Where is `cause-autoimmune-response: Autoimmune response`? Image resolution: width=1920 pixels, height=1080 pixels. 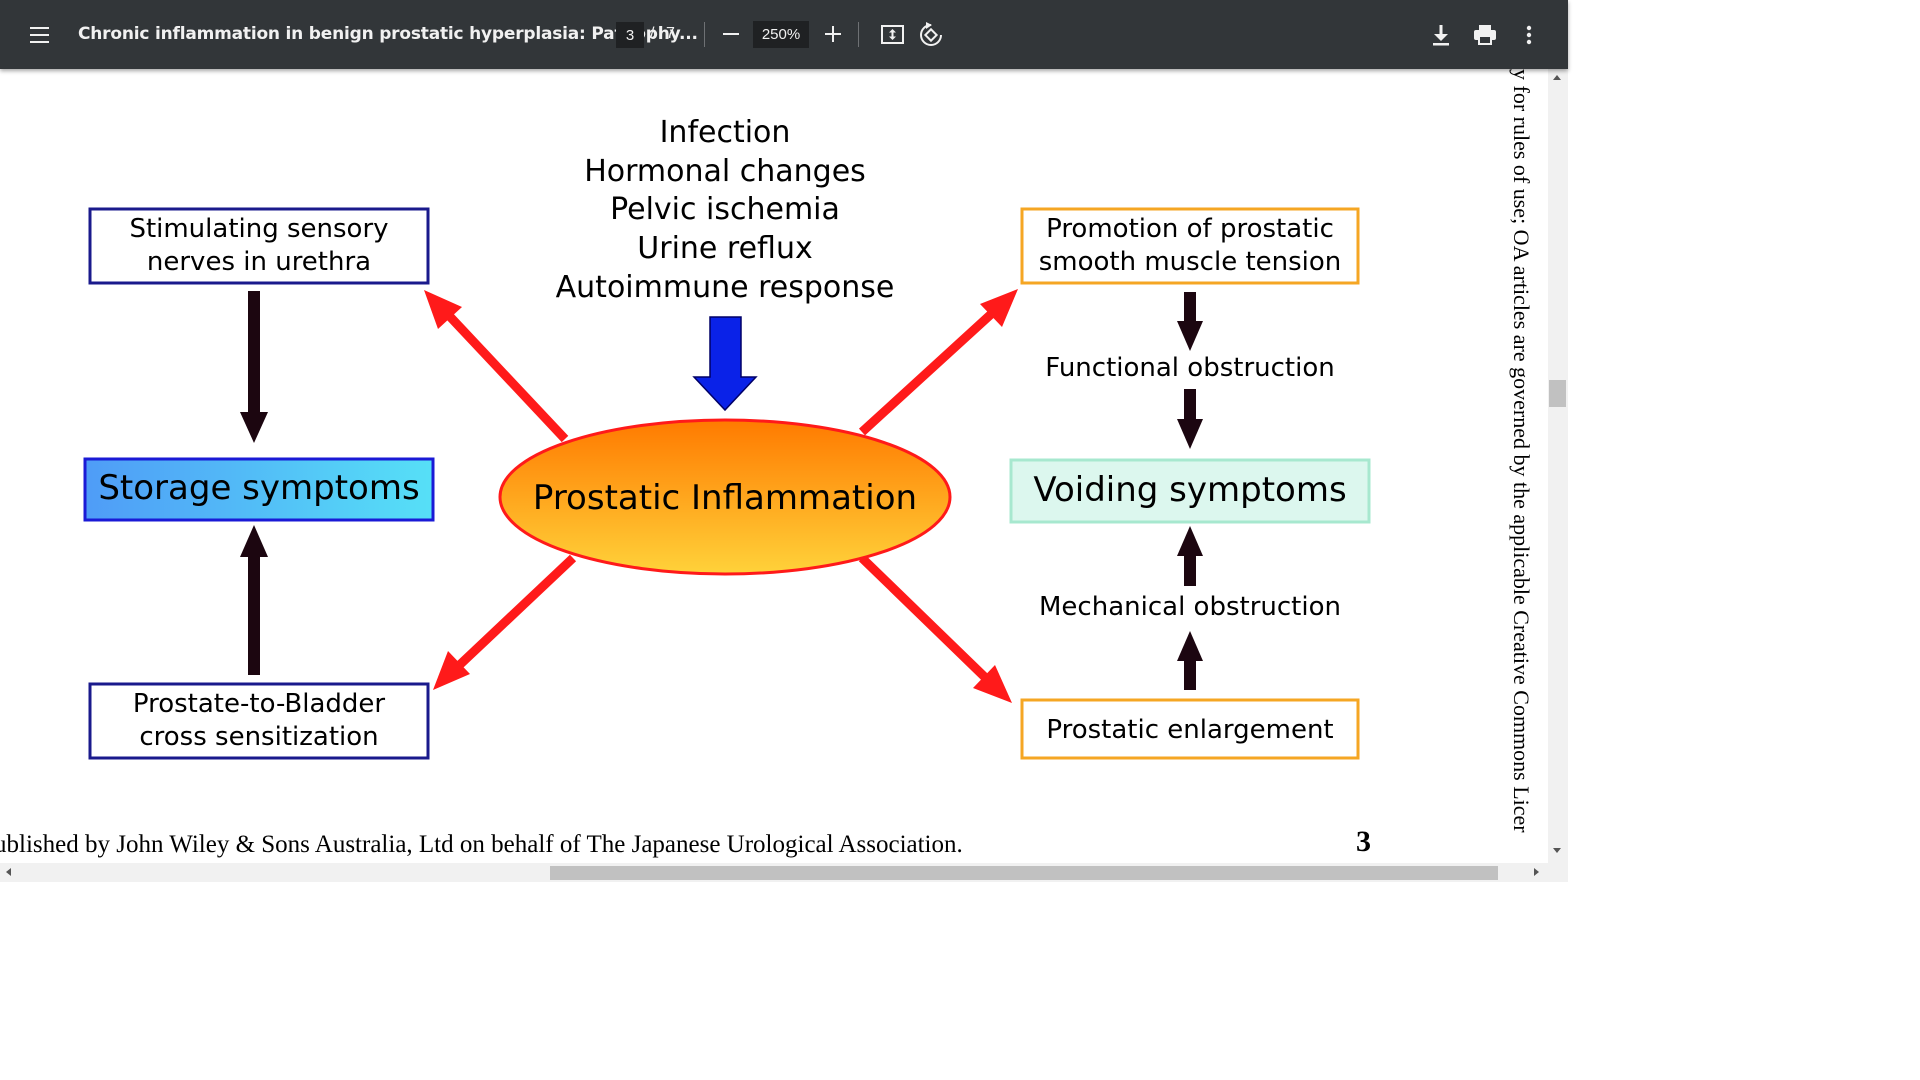 cause-autoimmune-response: Autoimmune response is located at coordinates (725, 287).